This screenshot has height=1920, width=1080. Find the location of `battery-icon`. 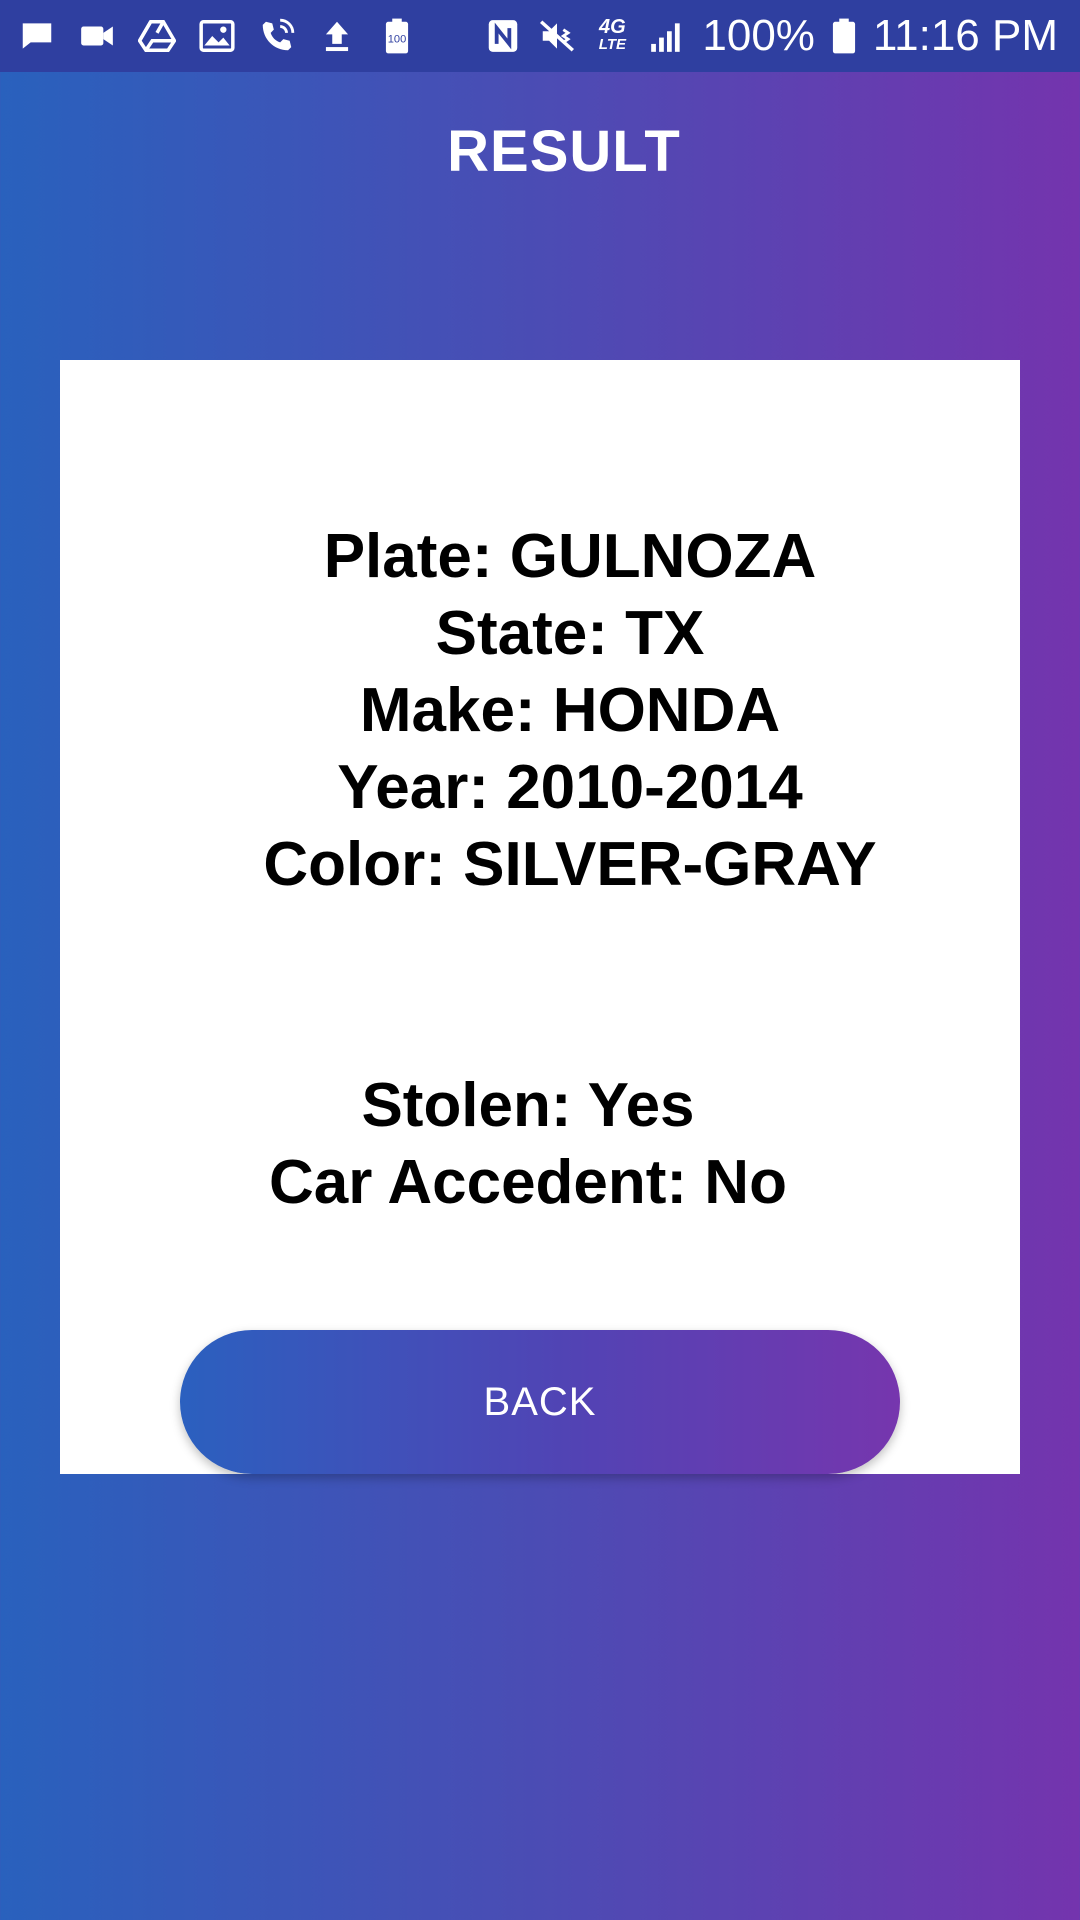

battery-icon is located at coordinates (844, 36).